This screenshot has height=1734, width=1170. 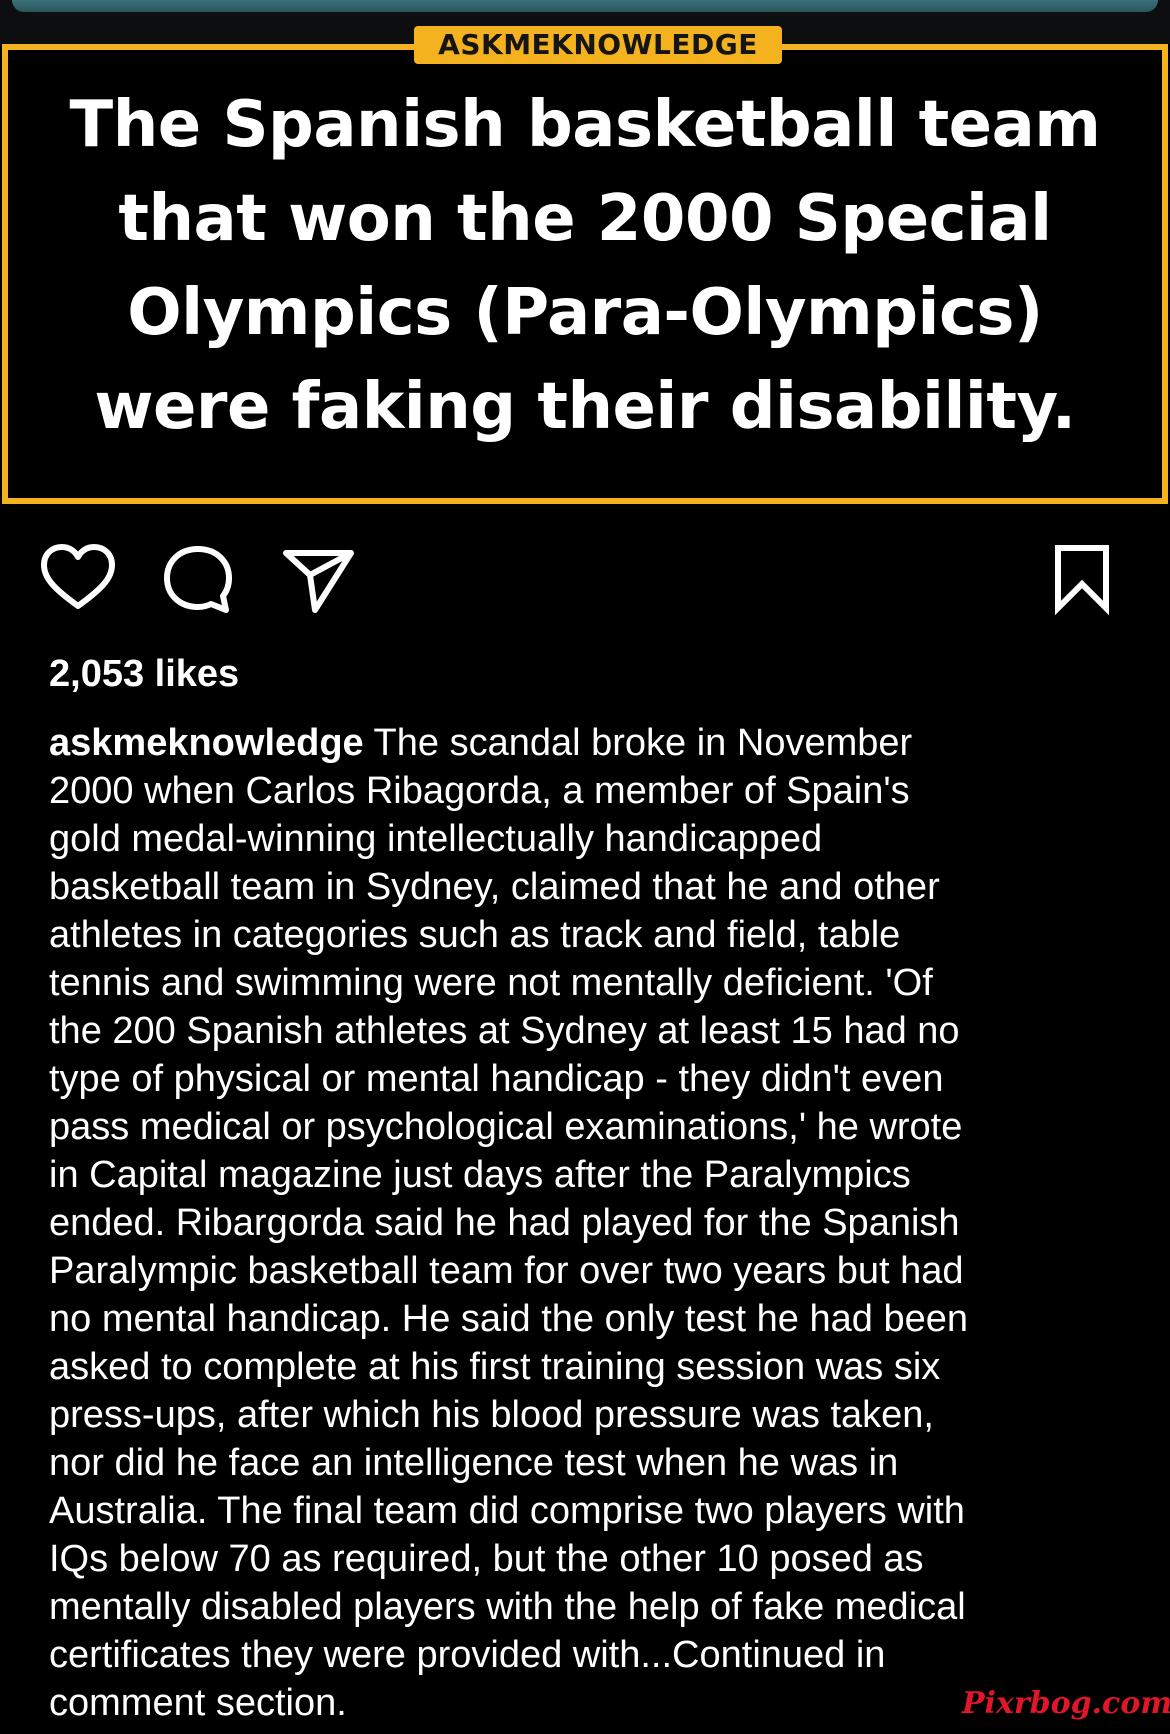 What do you see at coordinates (320, 580) in the screenshot?
I see `paper-plane-icon` at bounding box center [320, 580].